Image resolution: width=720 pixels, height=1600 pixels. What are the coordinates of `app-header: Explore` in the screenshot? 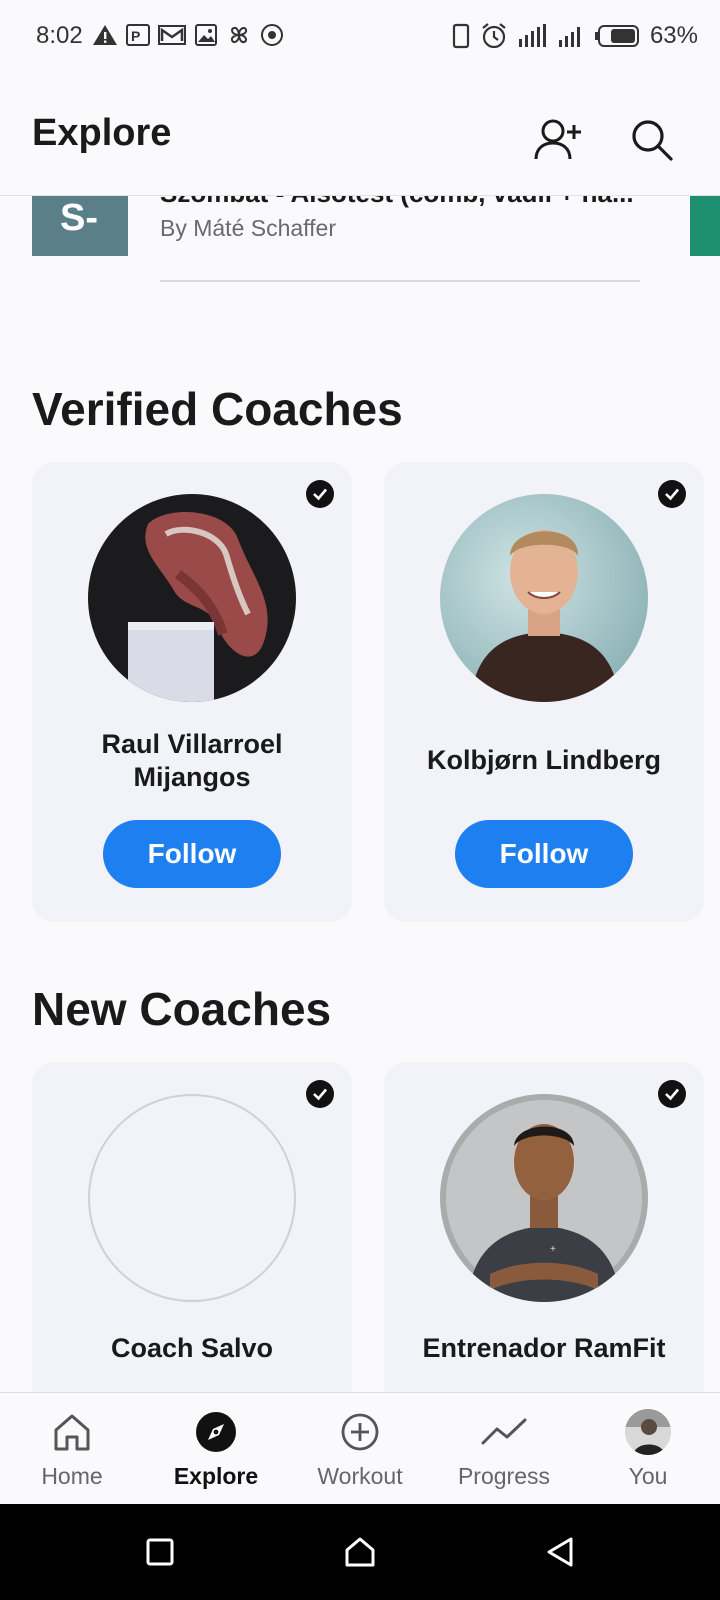 It's located at (360, 134).